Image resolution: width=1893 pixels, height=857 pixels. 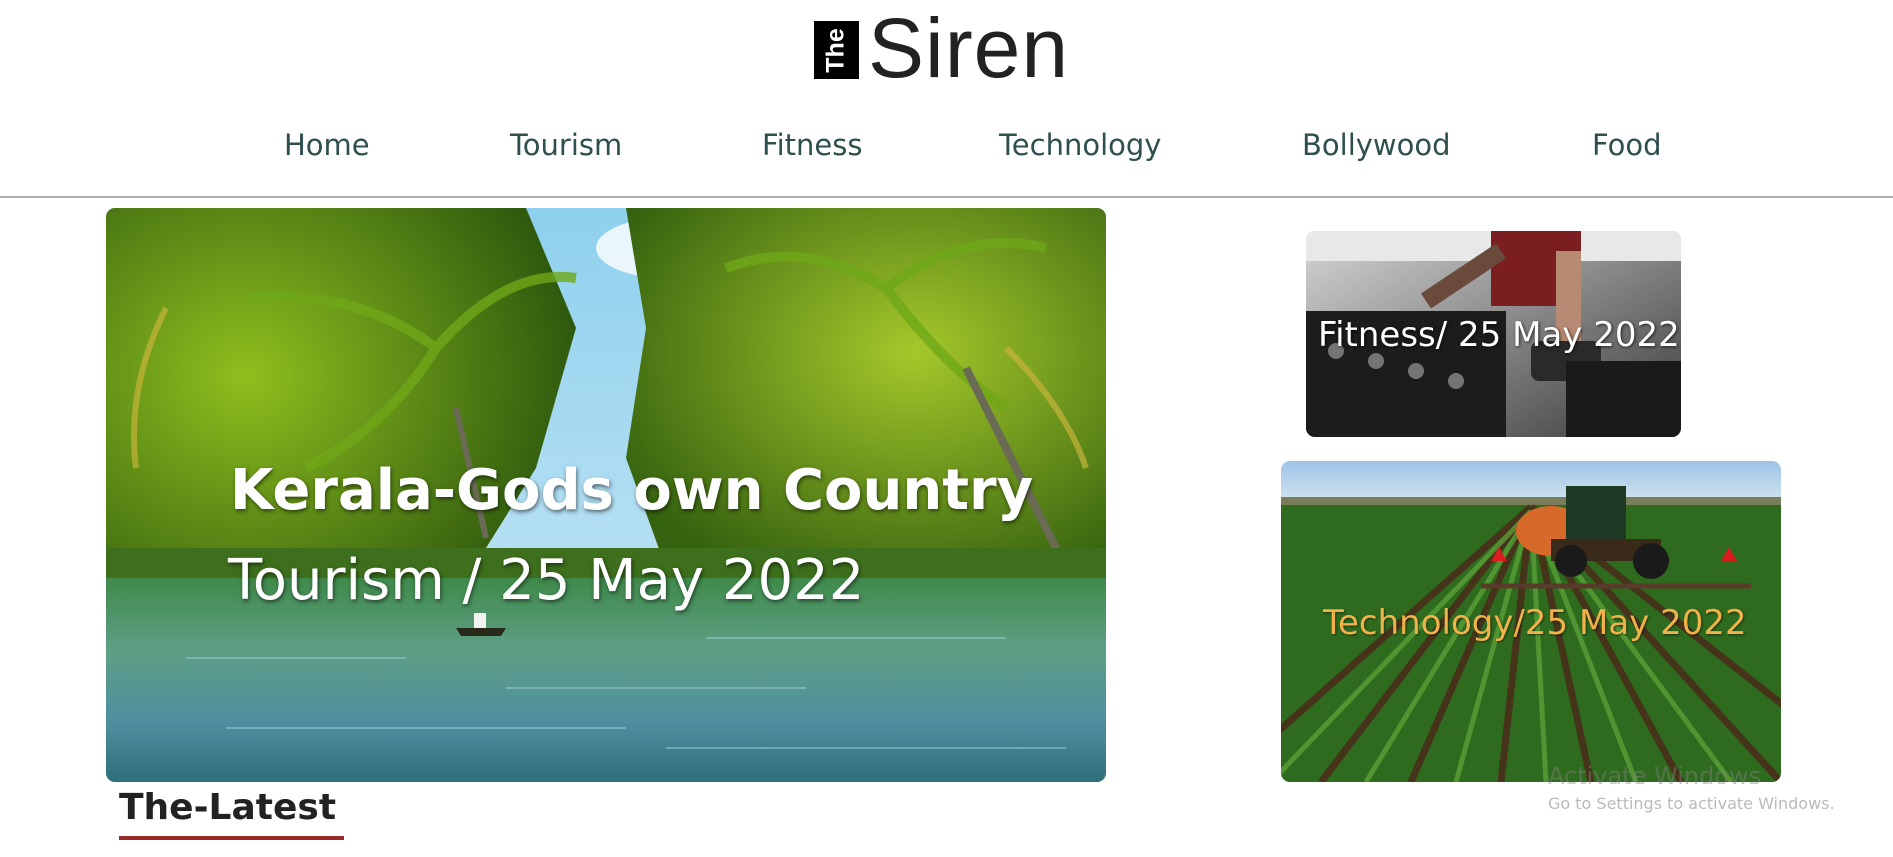 What do you see at coordinates (546, 580) in the screenshot?
I see `hero-meta: Tourism / 25 May 2022` at bounding box center [546, 580].